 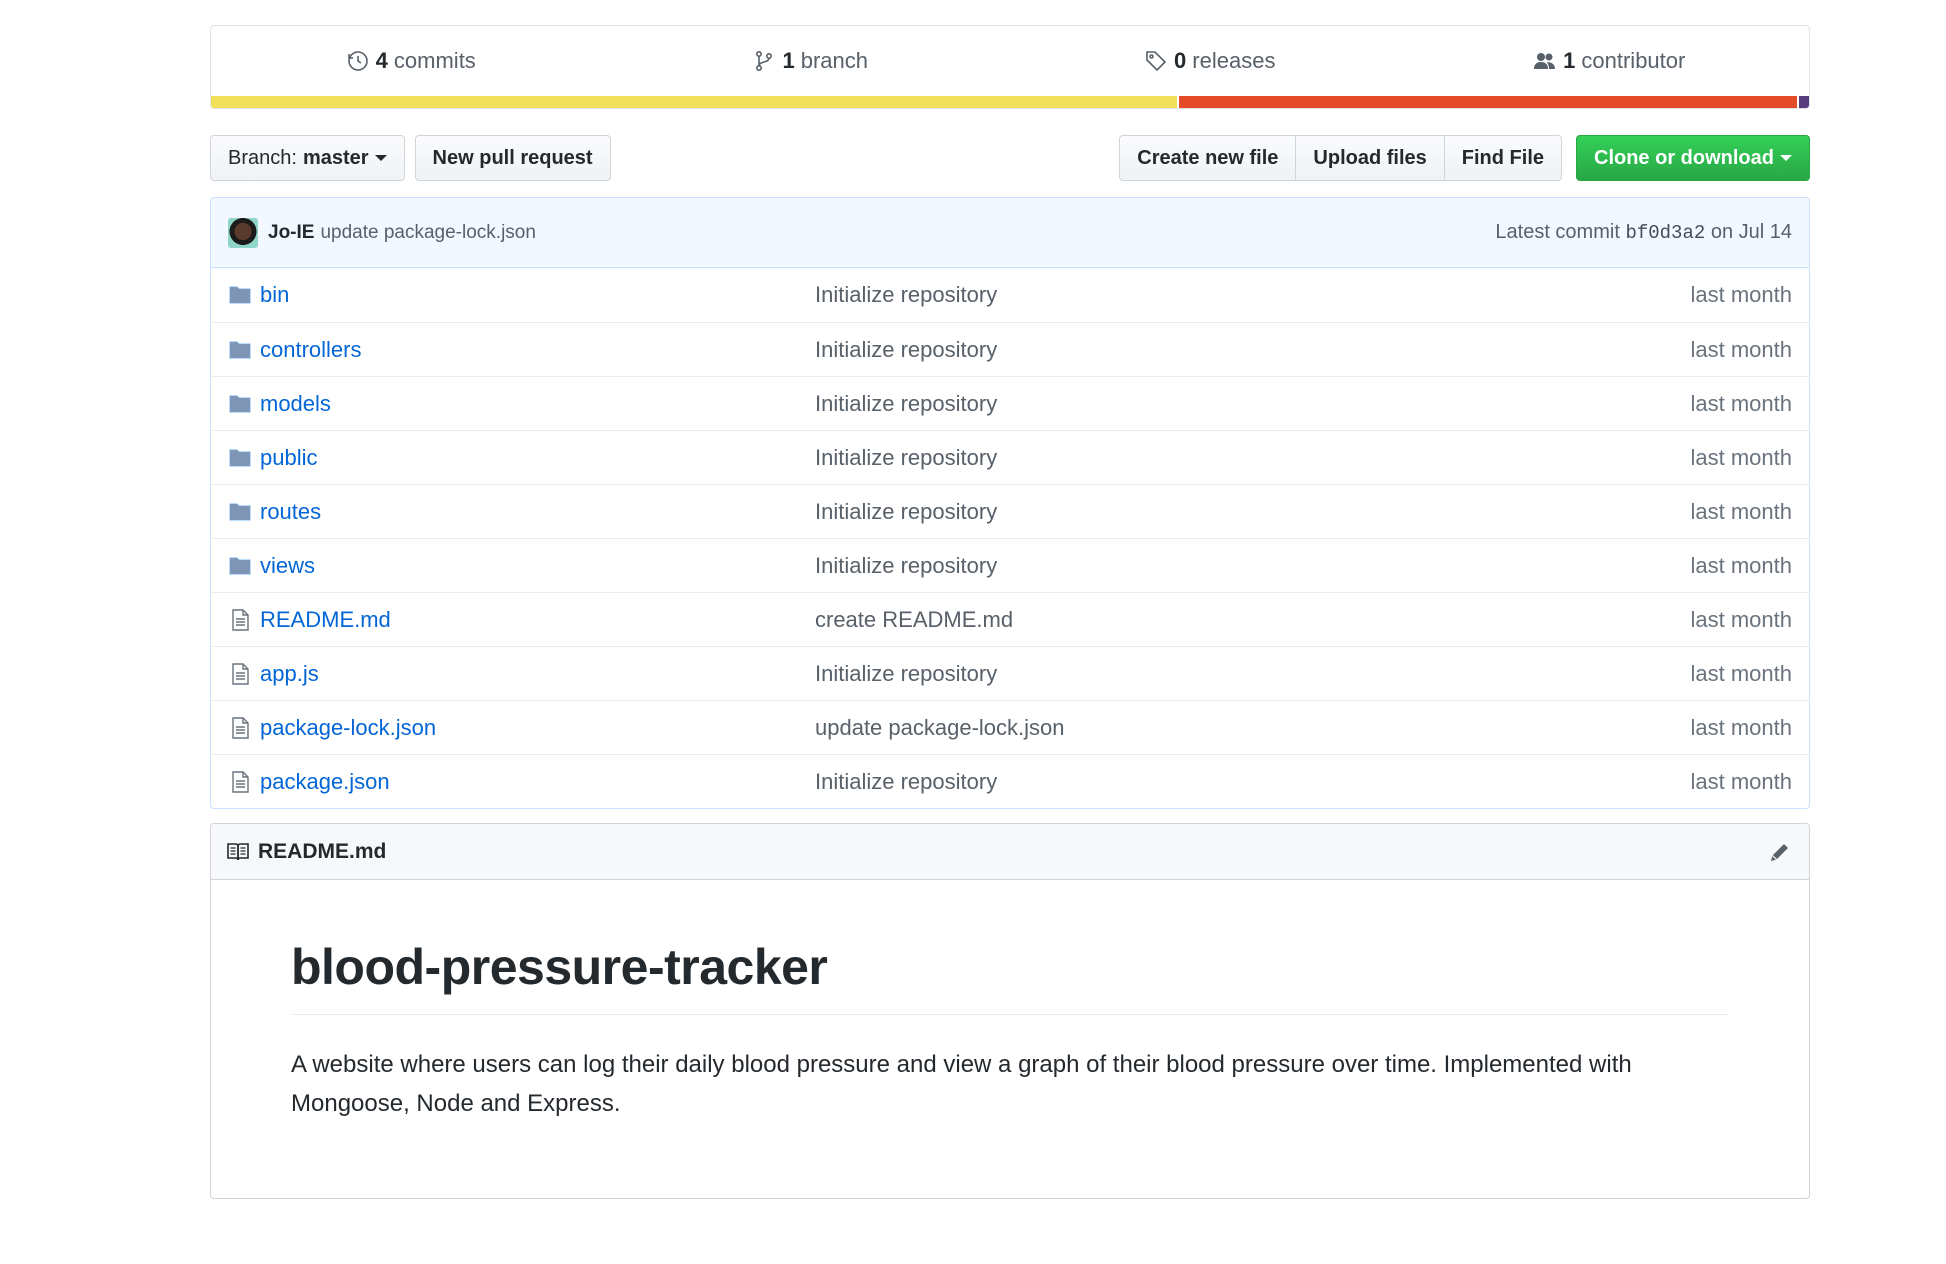 I want to click on readme-header: README.md, so click(x=1010, y=852).